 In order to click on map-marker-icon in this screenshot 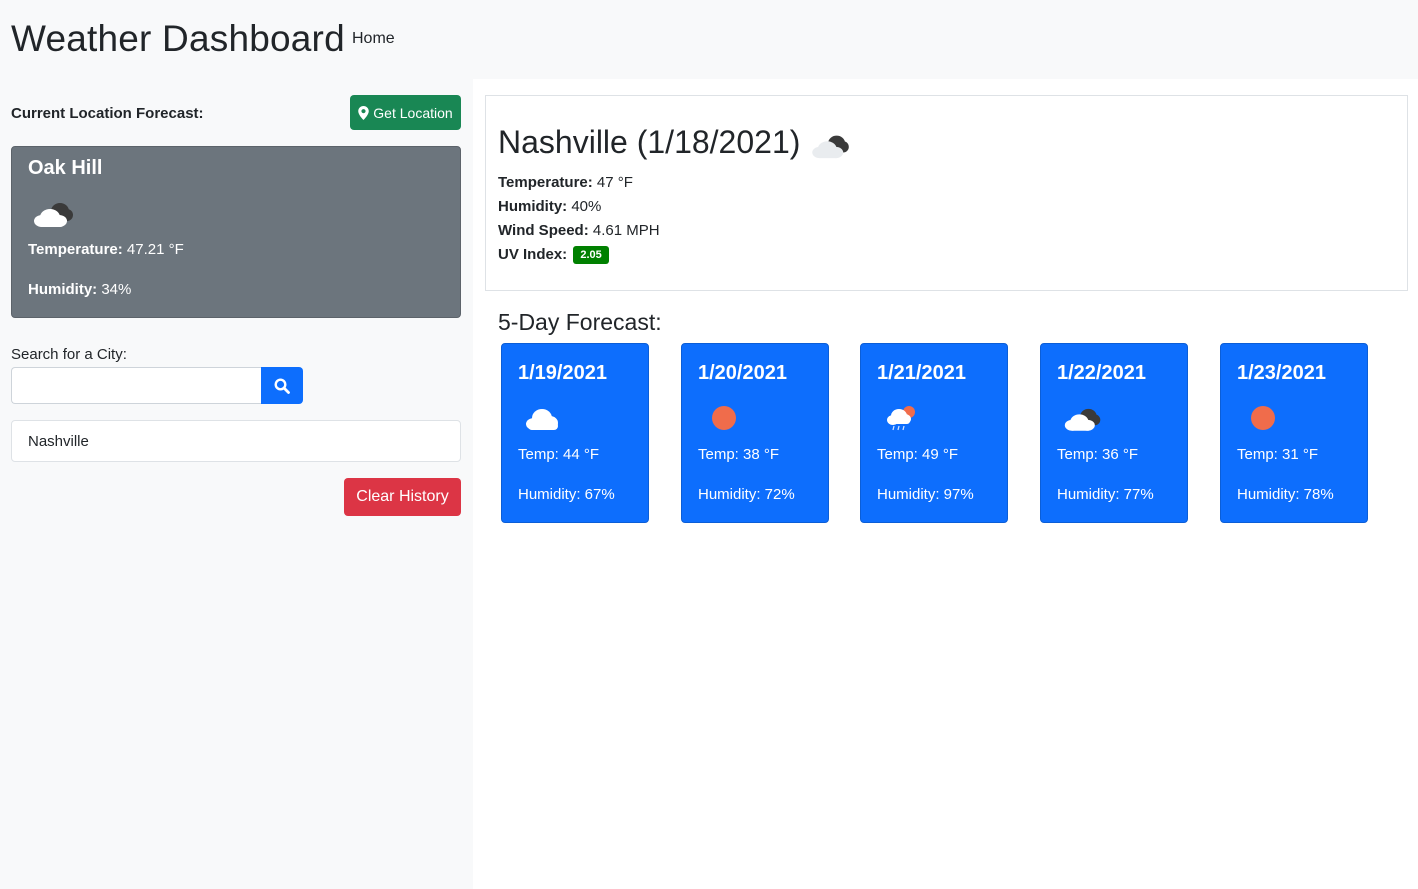, I will do `click(364, 112)`.